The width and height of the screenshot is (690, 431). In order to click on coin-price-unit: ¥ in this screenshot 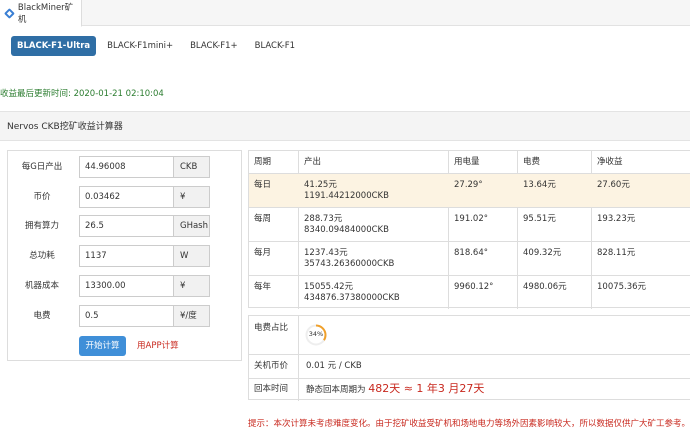, I will do `click(191, 197)`.